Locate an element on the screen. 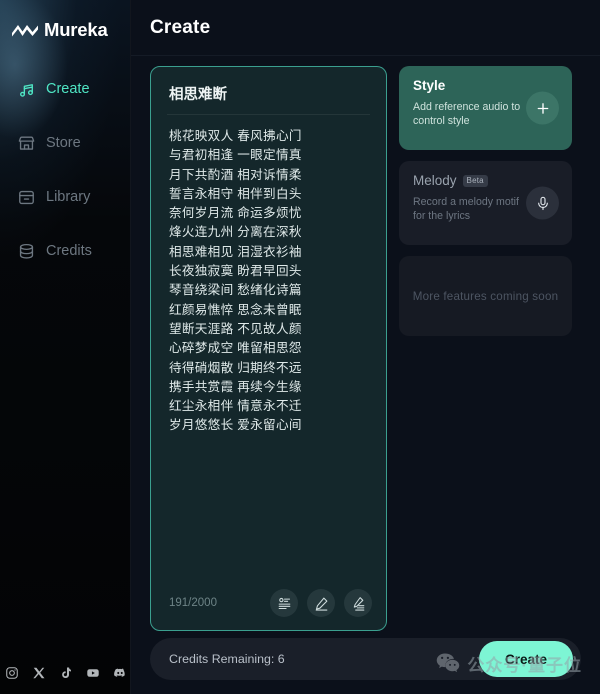 This screenshot has height=694, width=600. sidebar-item-label-library: Library is located at coordinates (68, 197).